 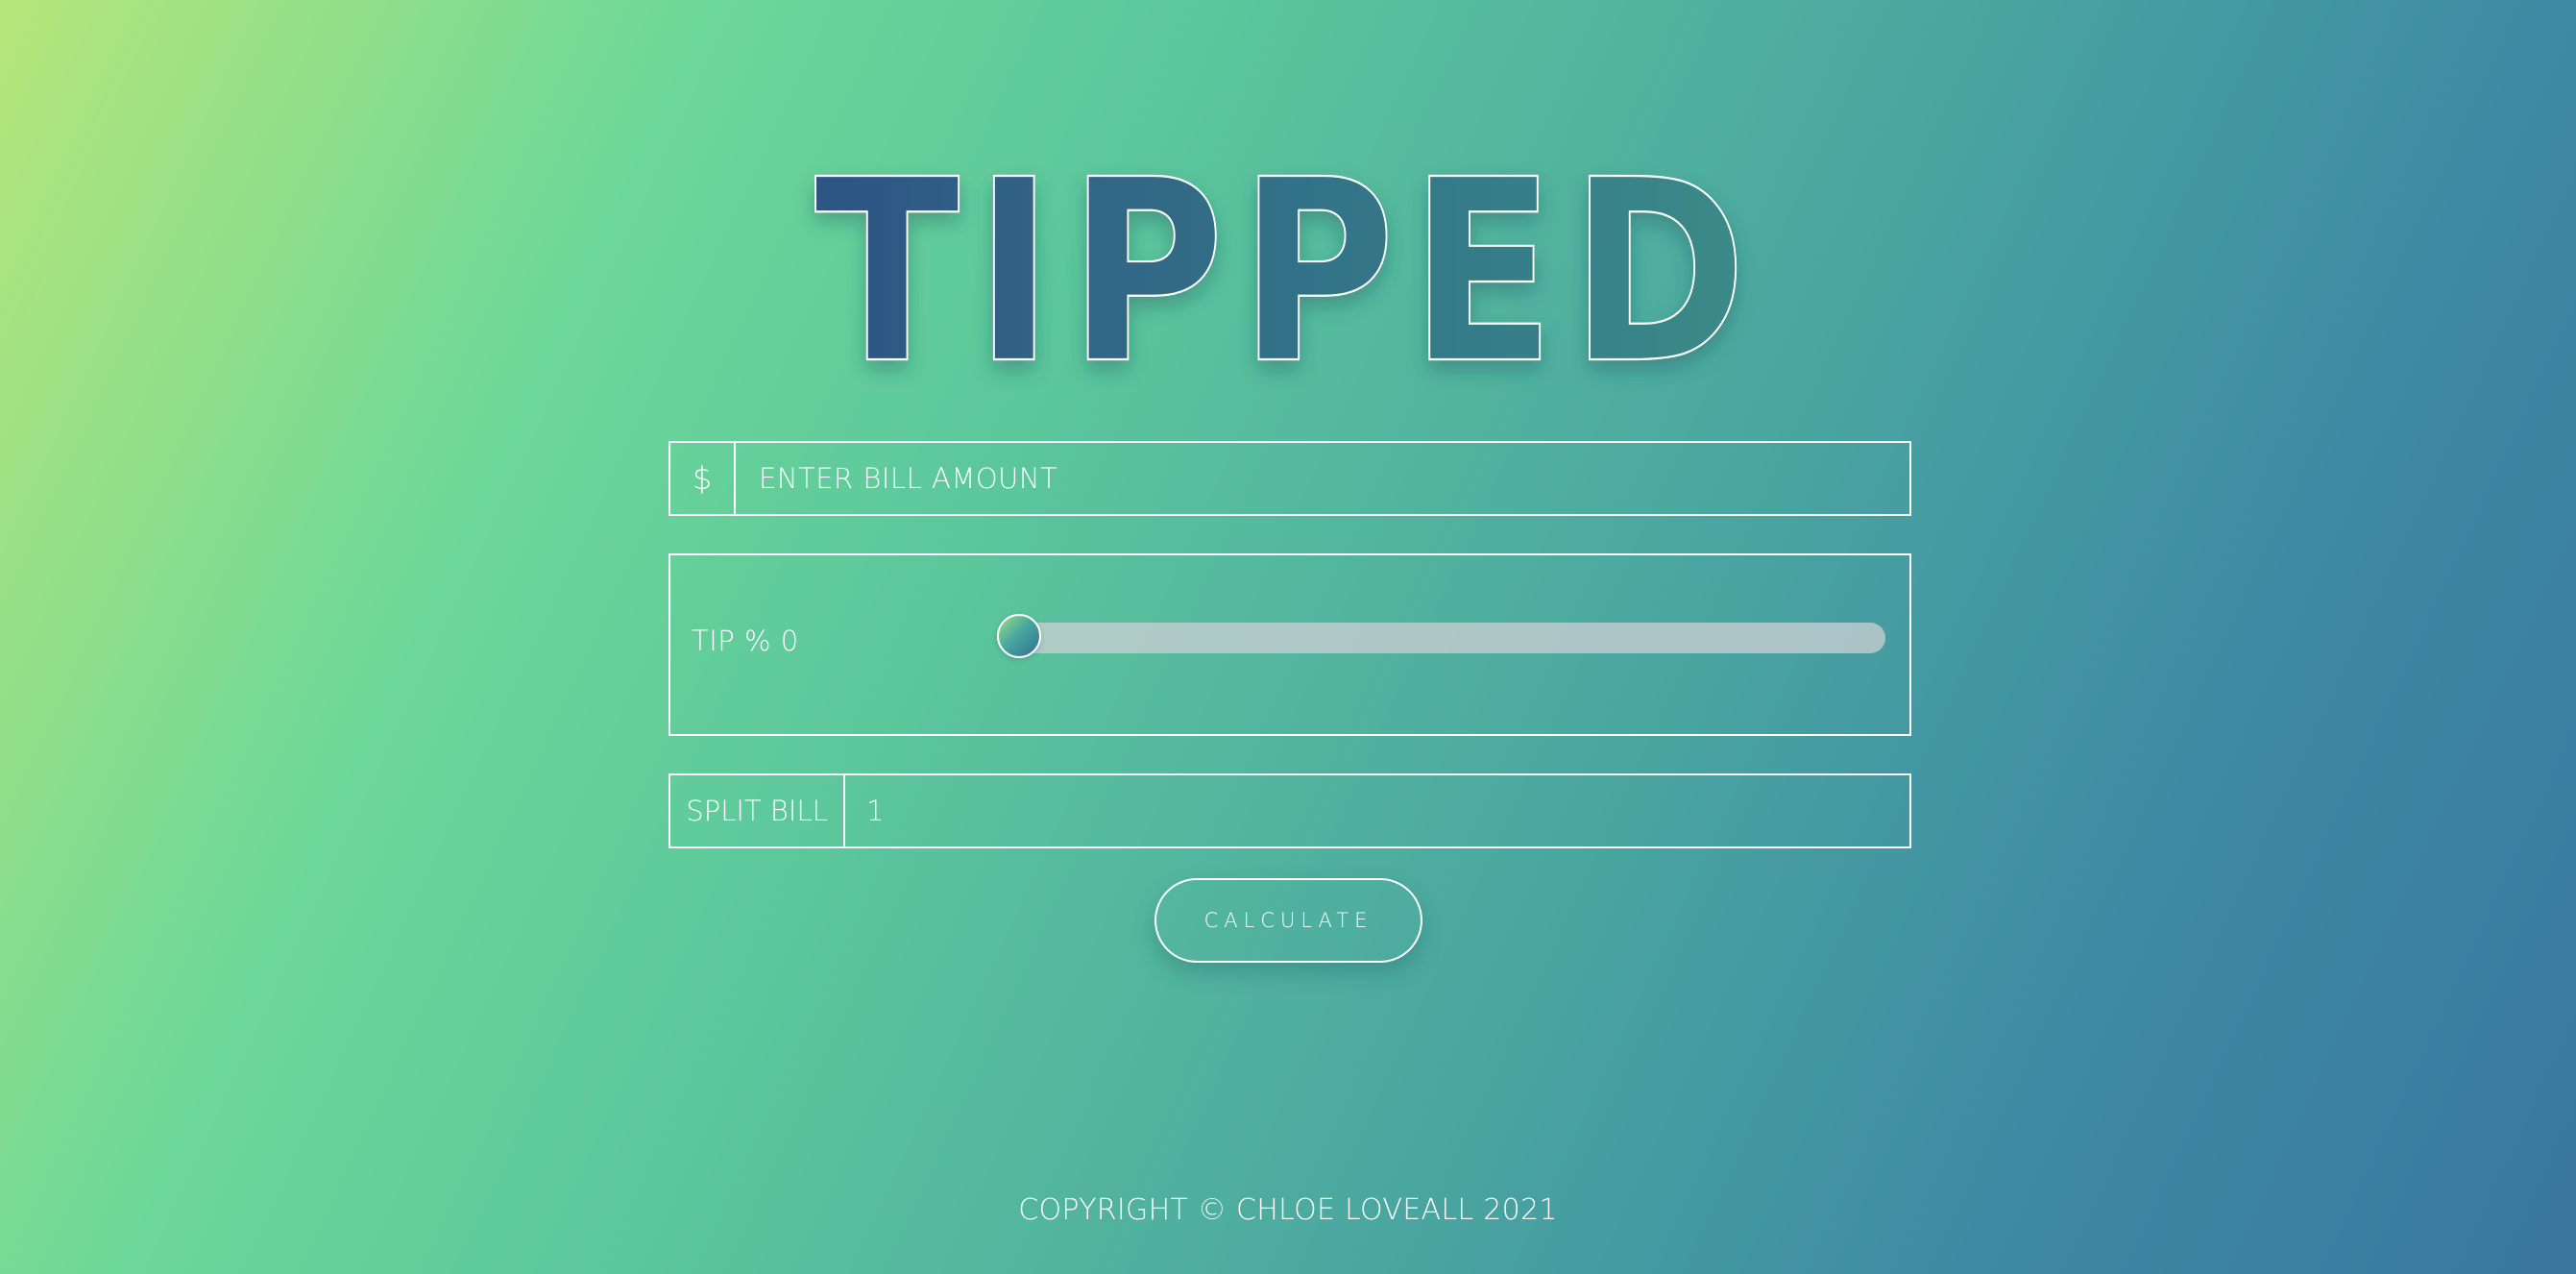 I want to click on logo-wordmark: TIPPED, so click(x=1288, y=267).